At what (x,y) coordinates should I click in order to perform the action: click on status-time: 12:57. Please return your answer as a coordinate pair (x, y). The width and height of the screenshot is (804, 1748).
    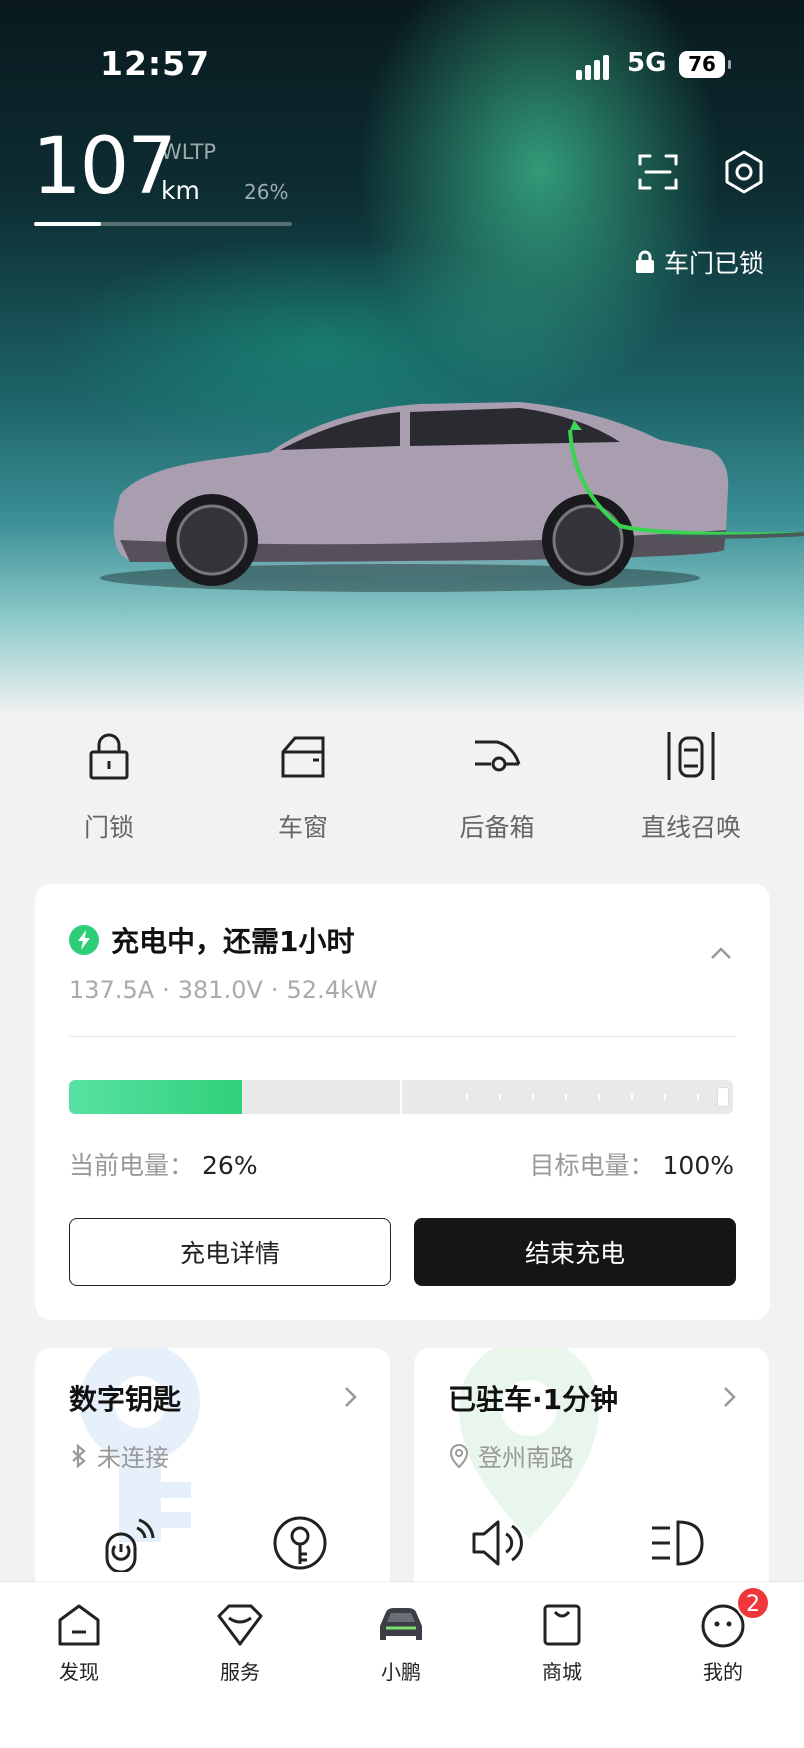
    Looking at the image, I should click on (155, 63).